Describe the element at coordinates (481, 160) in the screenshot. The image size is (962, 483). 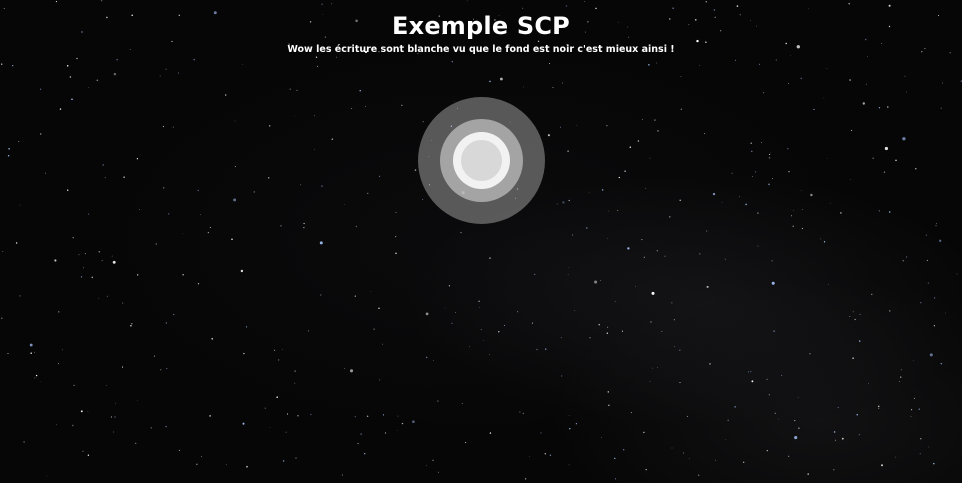
I see `concentric-circles-icon` at that location.